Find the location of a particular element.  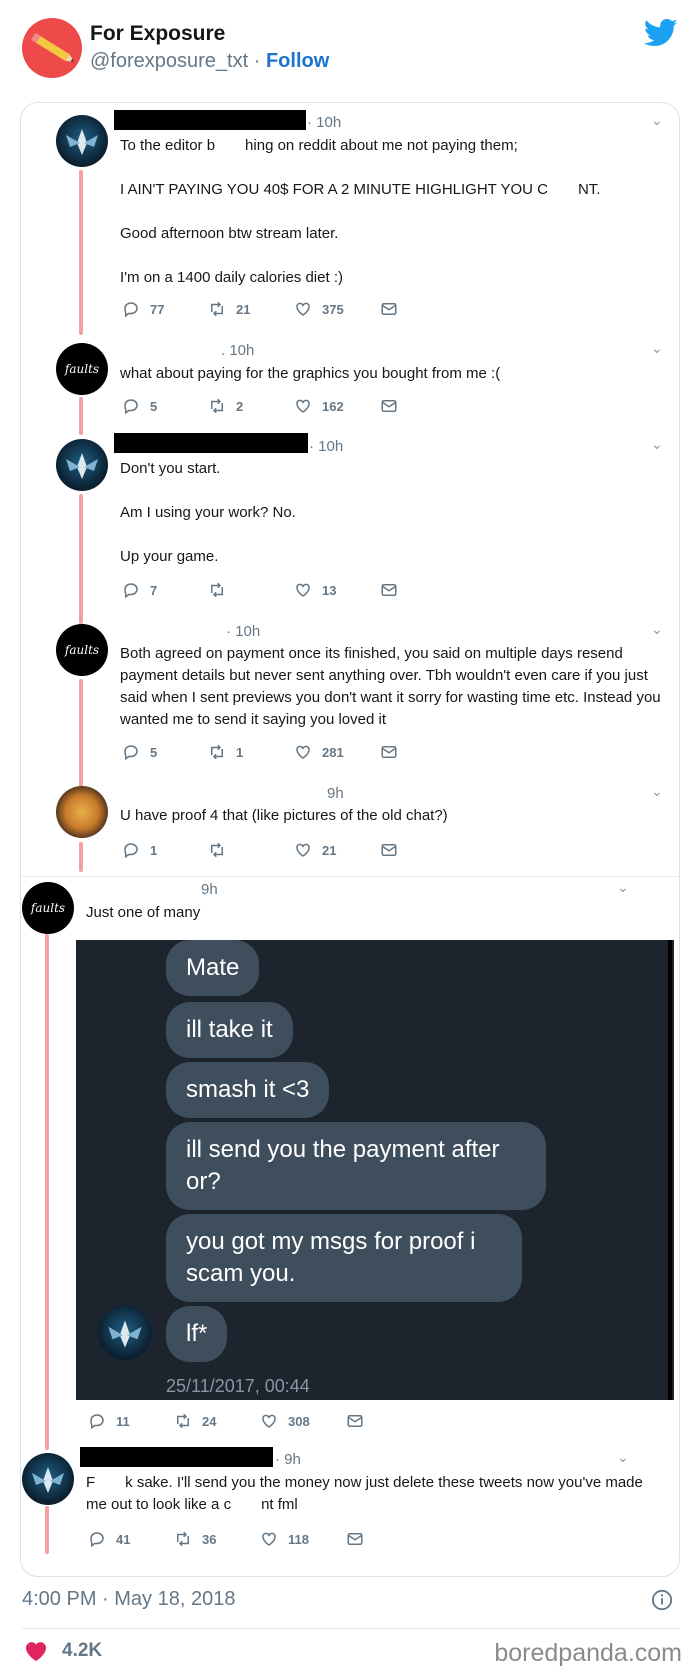

reply-button: 1 is located at coordinates (165, 850).